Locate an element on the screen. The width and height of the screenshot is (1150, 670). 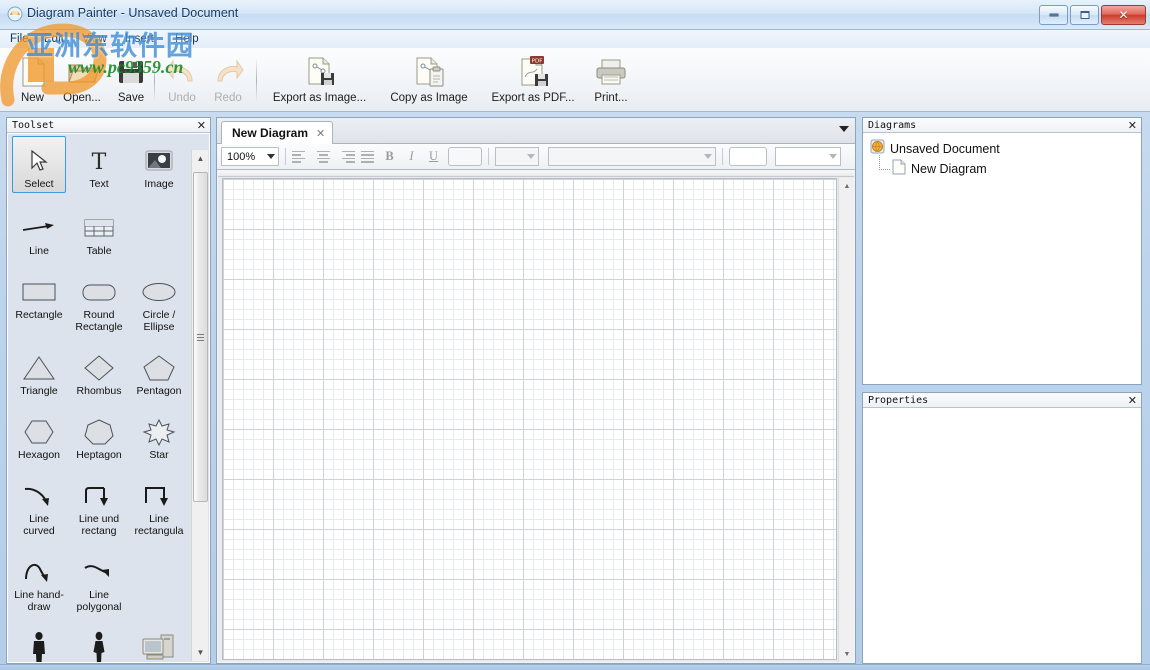
style-combobox is located at coordinates (808, 156).